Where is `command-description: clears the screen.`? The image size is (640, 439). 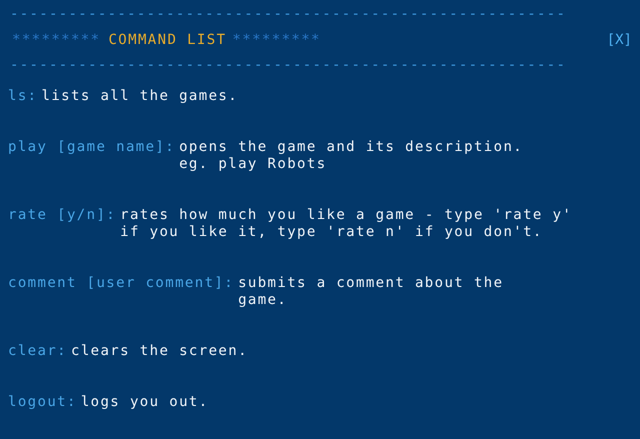 command-description: clears the screen. is located at coordinates (159, 351).